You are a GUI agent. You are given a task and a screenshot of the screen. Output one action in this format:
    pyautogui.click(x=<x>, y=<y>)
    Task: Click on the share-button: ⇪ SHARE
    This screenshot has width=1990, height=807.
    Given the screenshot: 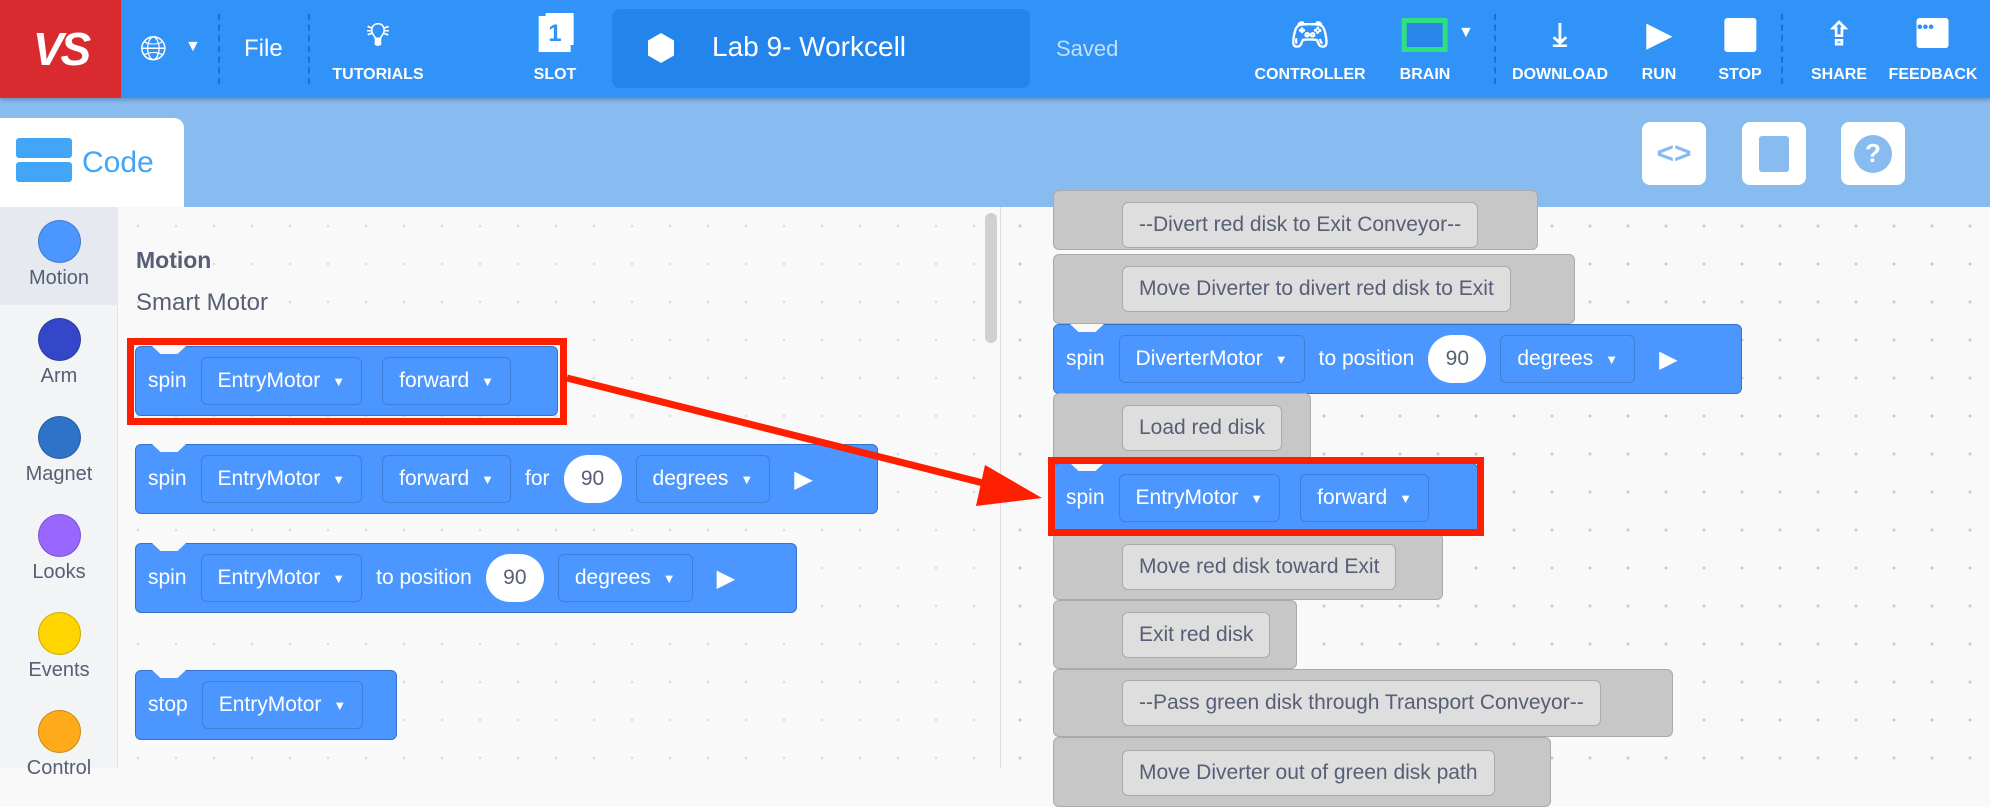 What is the action you would take?
    pyautogui.click(x=1839, y=50)
    